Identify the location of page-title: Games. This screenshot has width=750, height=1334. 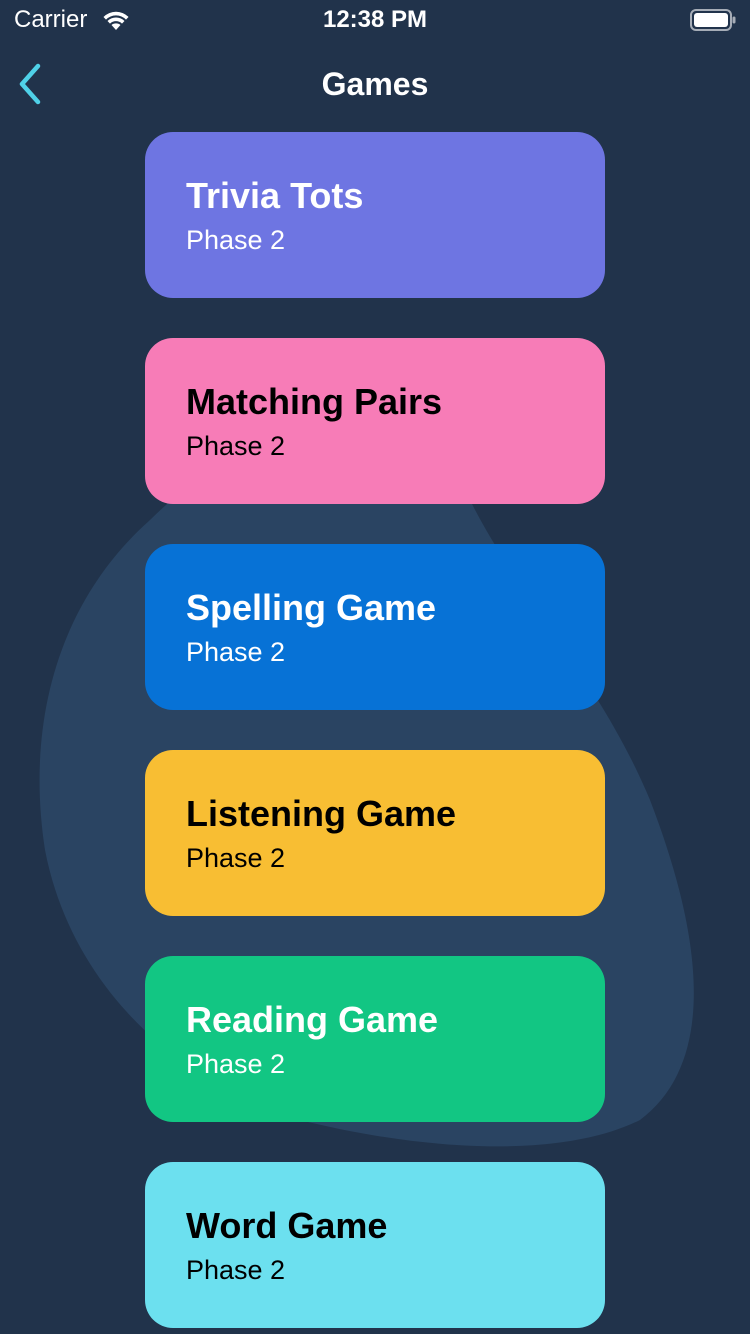
(375, 84).